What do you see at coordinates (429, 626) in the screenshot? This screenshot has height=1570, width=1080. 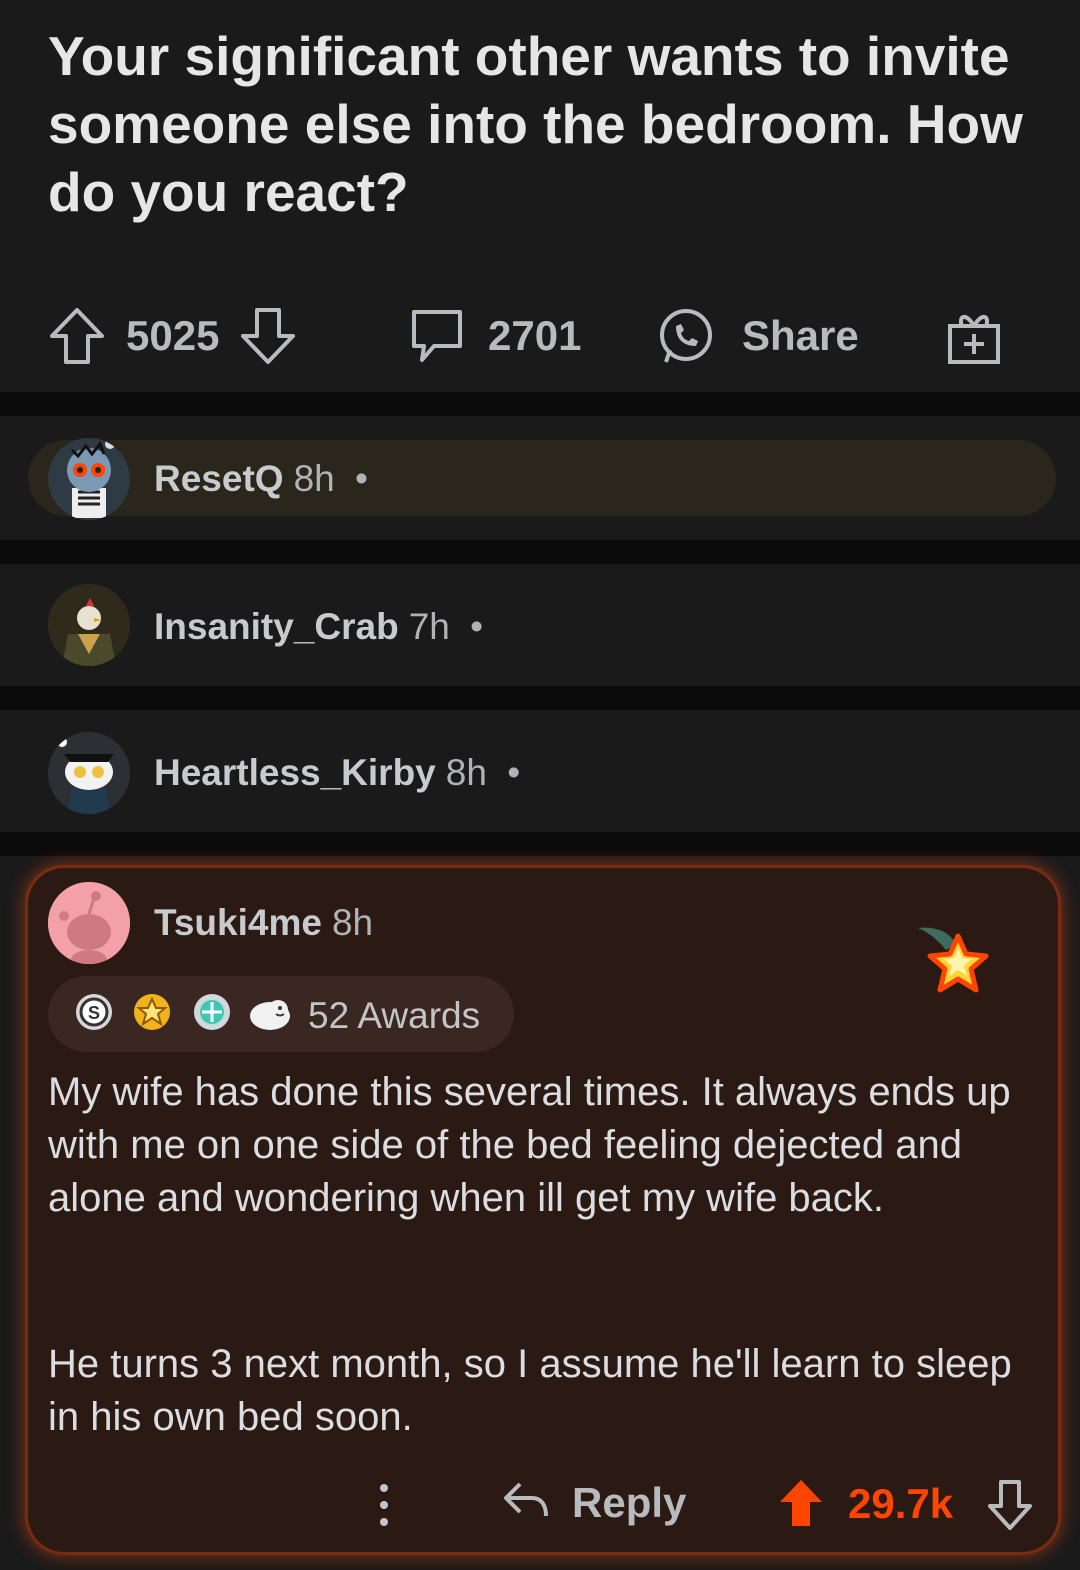 I see `timestamp: 7h` at bounding box center [429, 626].